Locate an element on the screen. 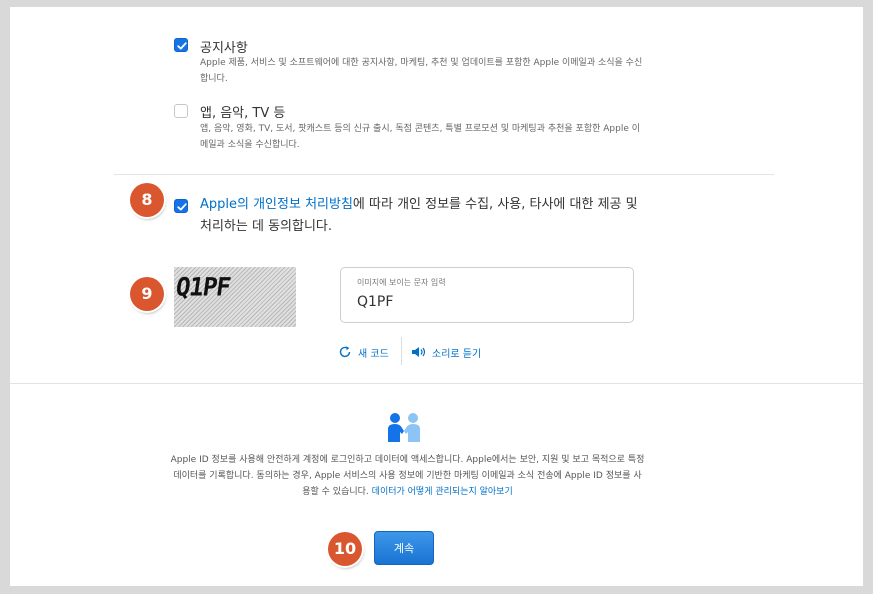  captcha-image: Q1PF is located at coordinates (235, 297).